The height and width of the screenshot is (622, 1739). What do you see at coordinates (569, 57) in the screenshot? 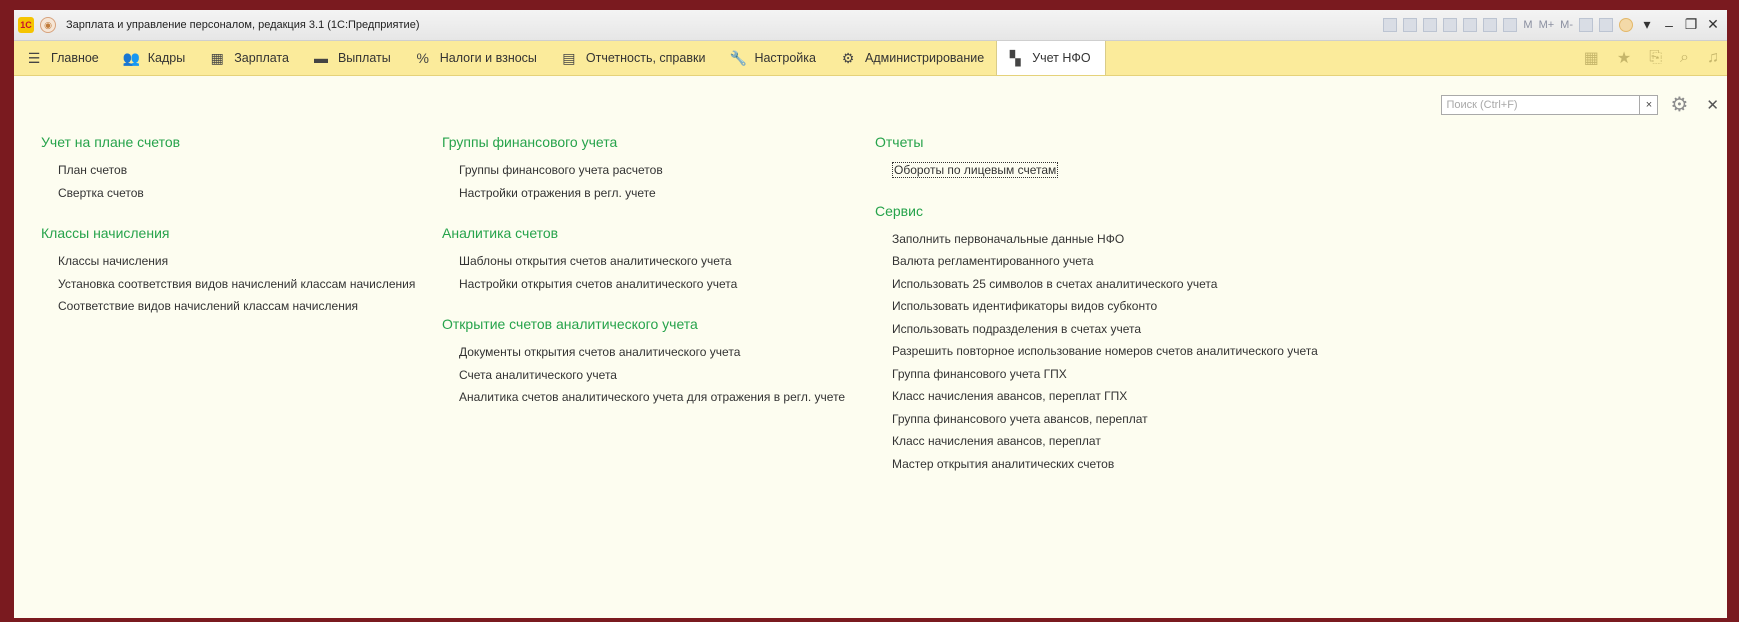
I see `report-icon: ▤` at bounding box center [569, 57].